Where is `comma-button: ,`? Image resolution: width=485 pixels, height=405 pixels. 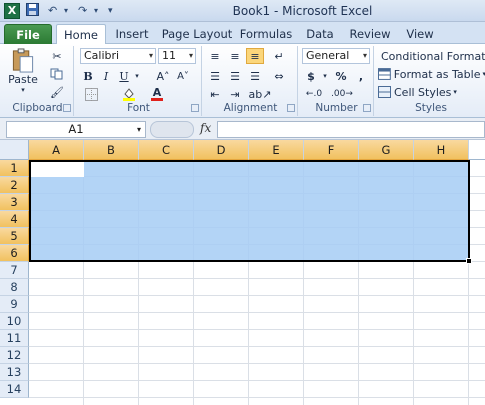 comma-button: , is located at coordinates (361, 76).